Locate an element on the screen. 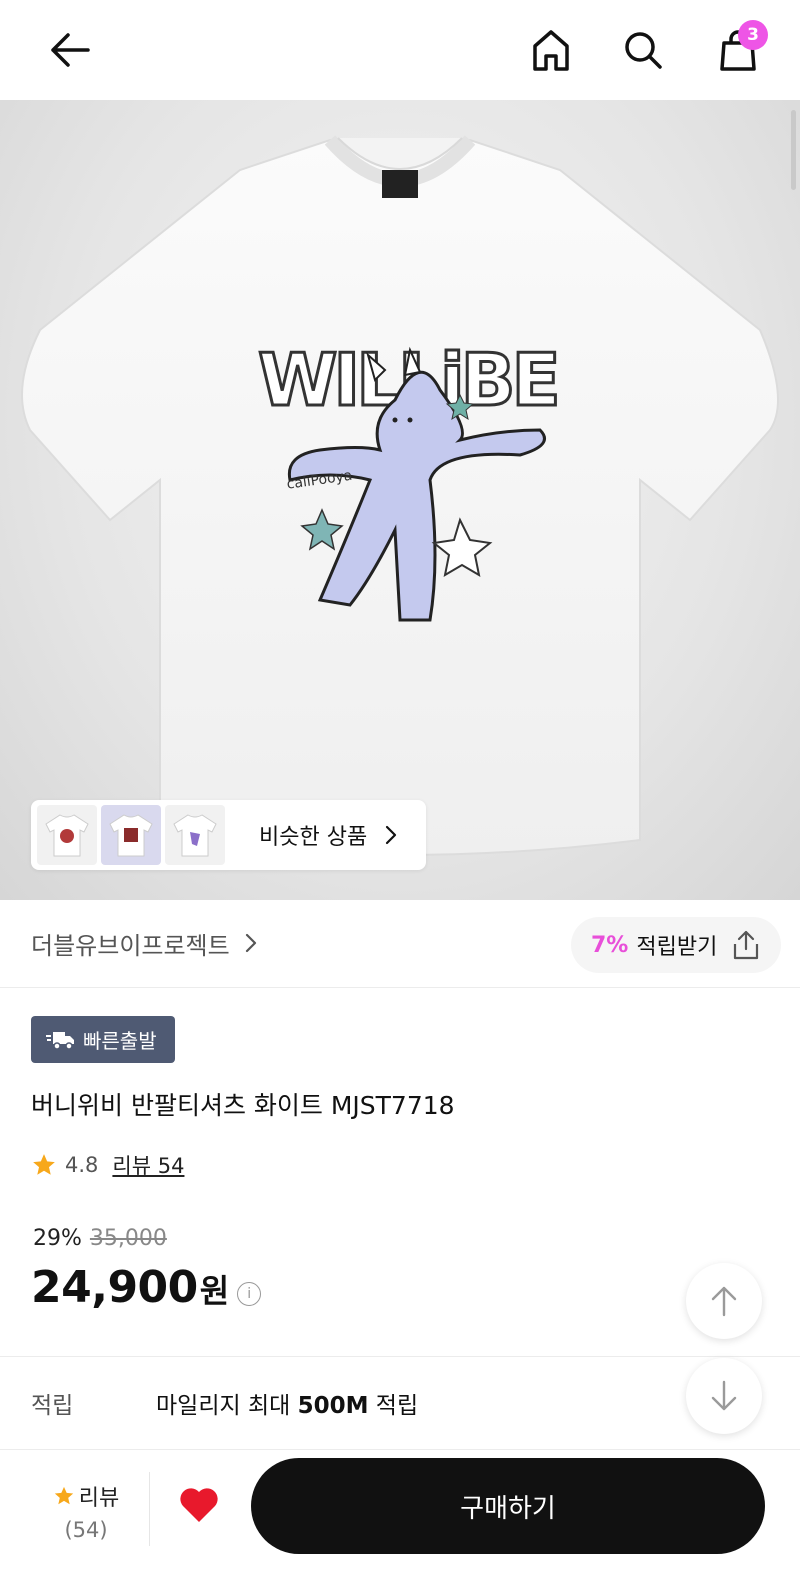  scroll-top-button is located at coordinates (724, 1301).